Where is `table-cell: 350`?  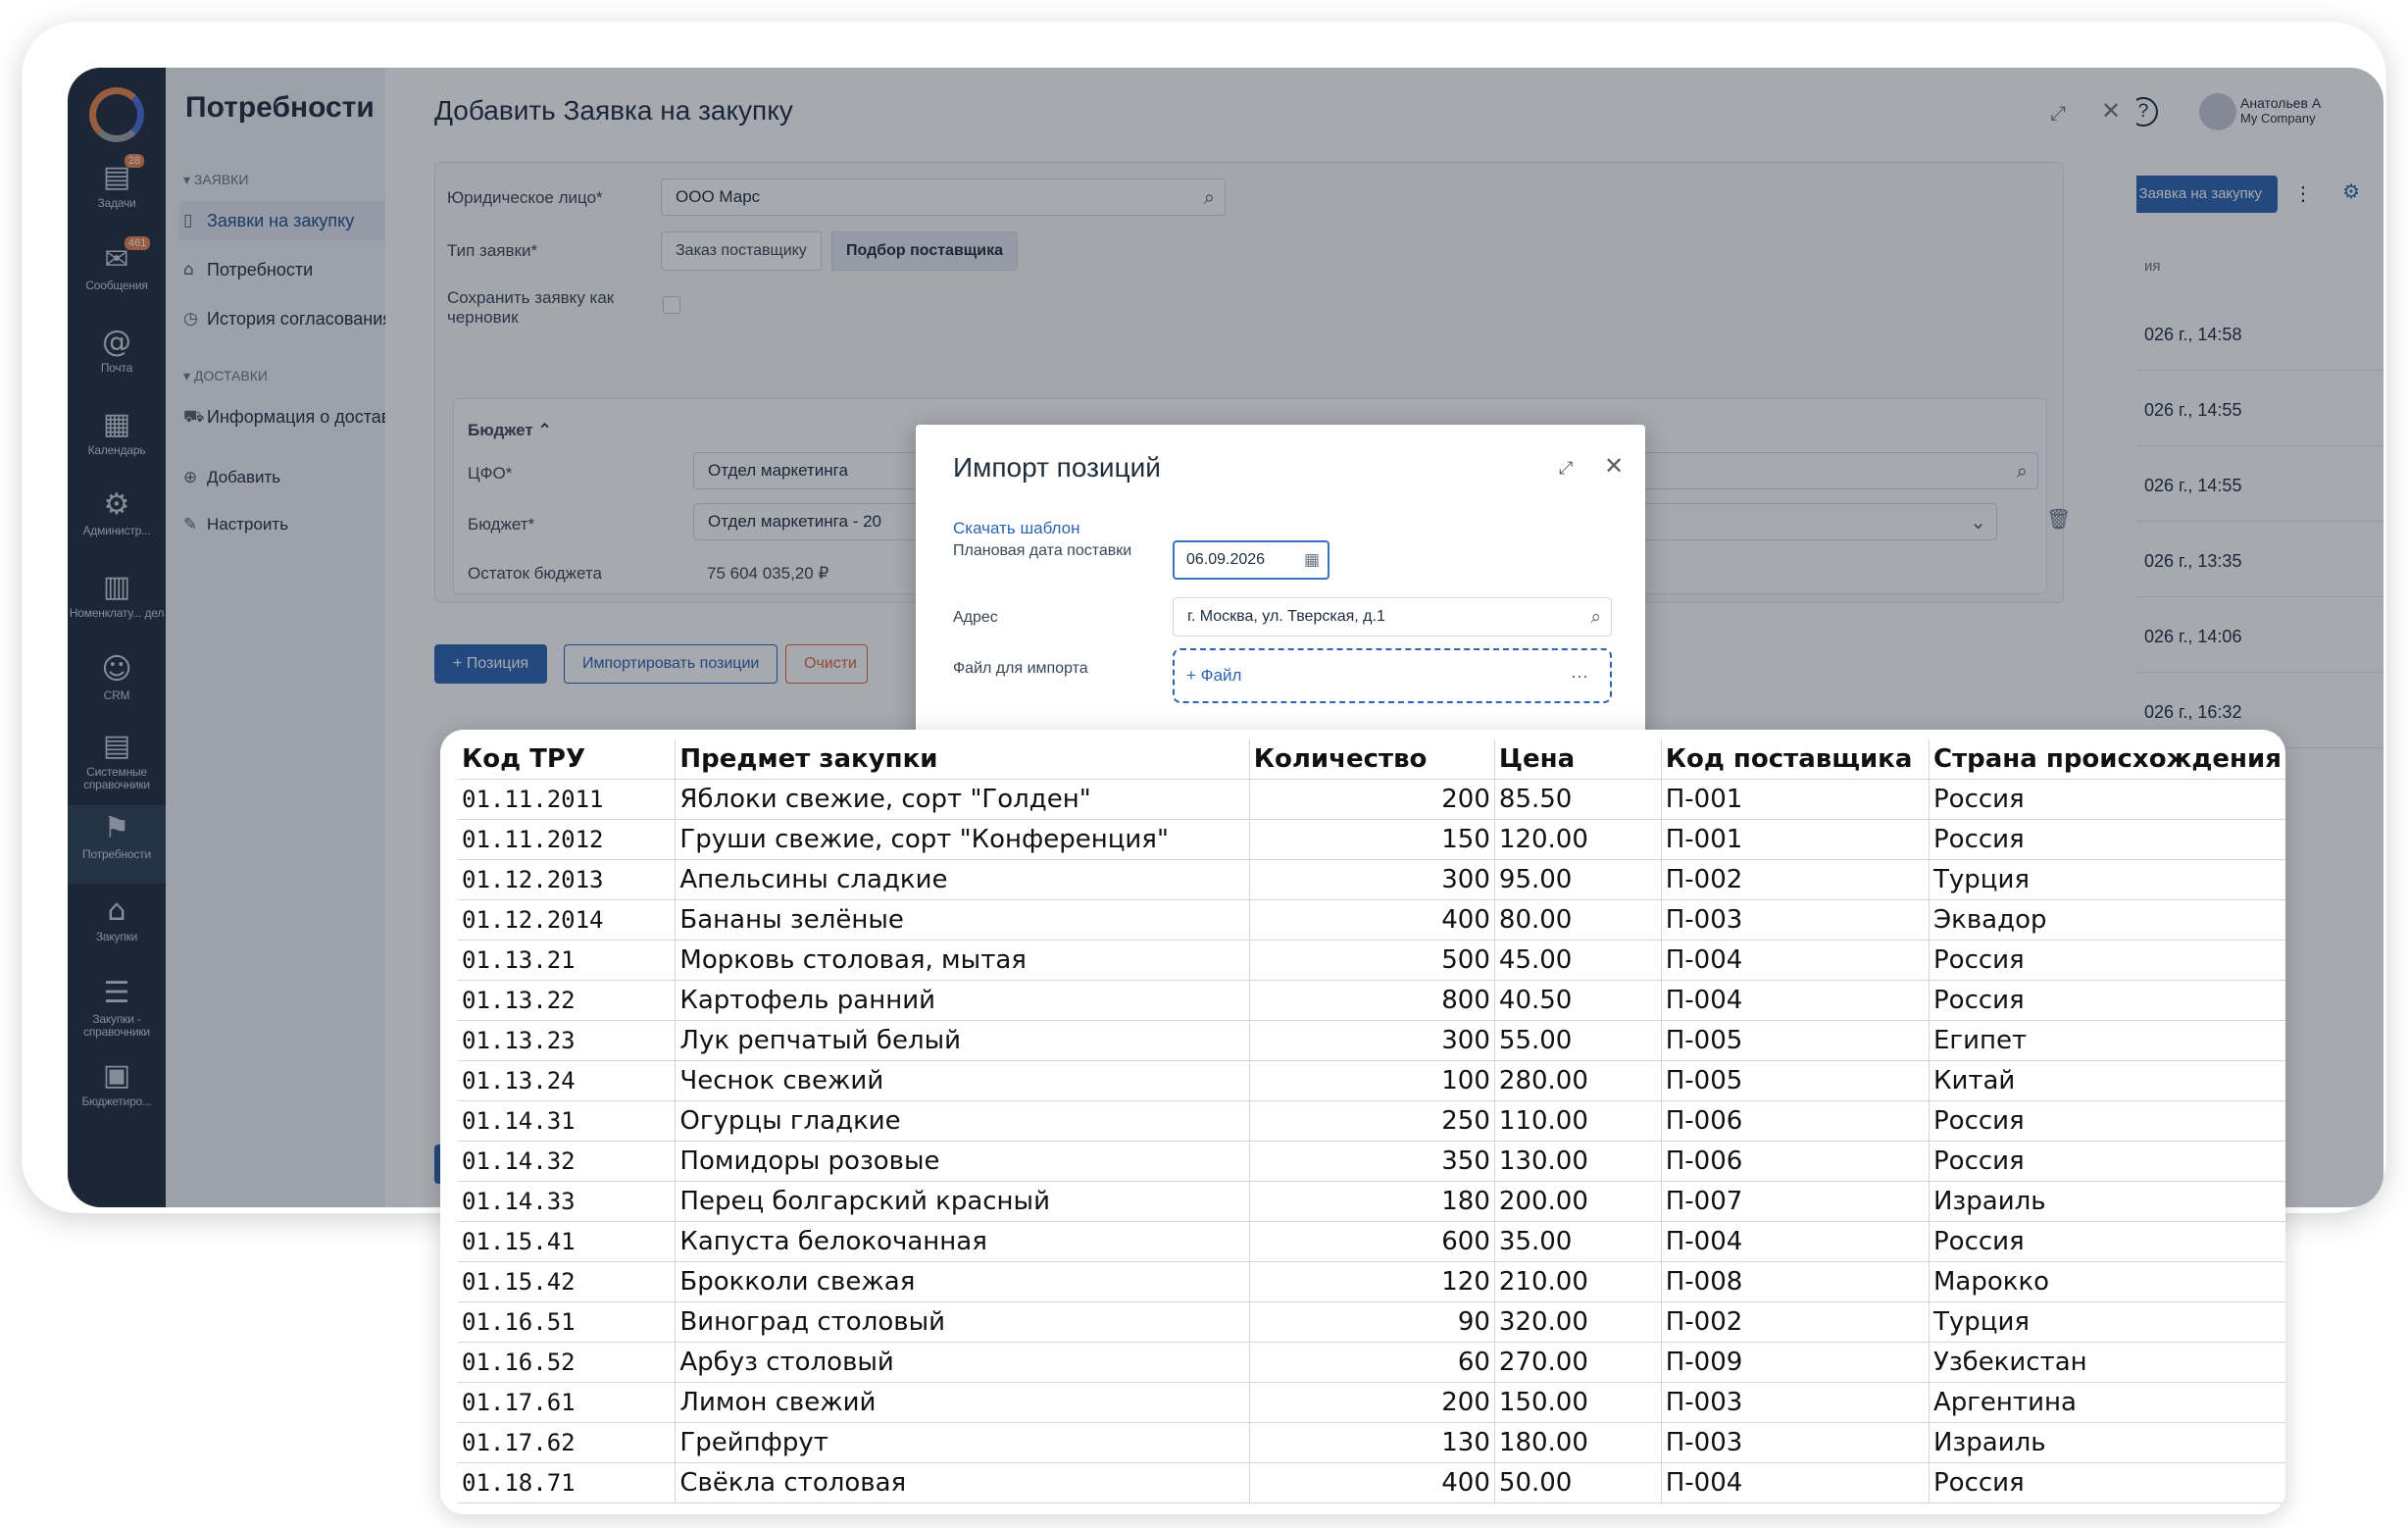 table-cell: 350 is located at coordinates (1372, 1161).